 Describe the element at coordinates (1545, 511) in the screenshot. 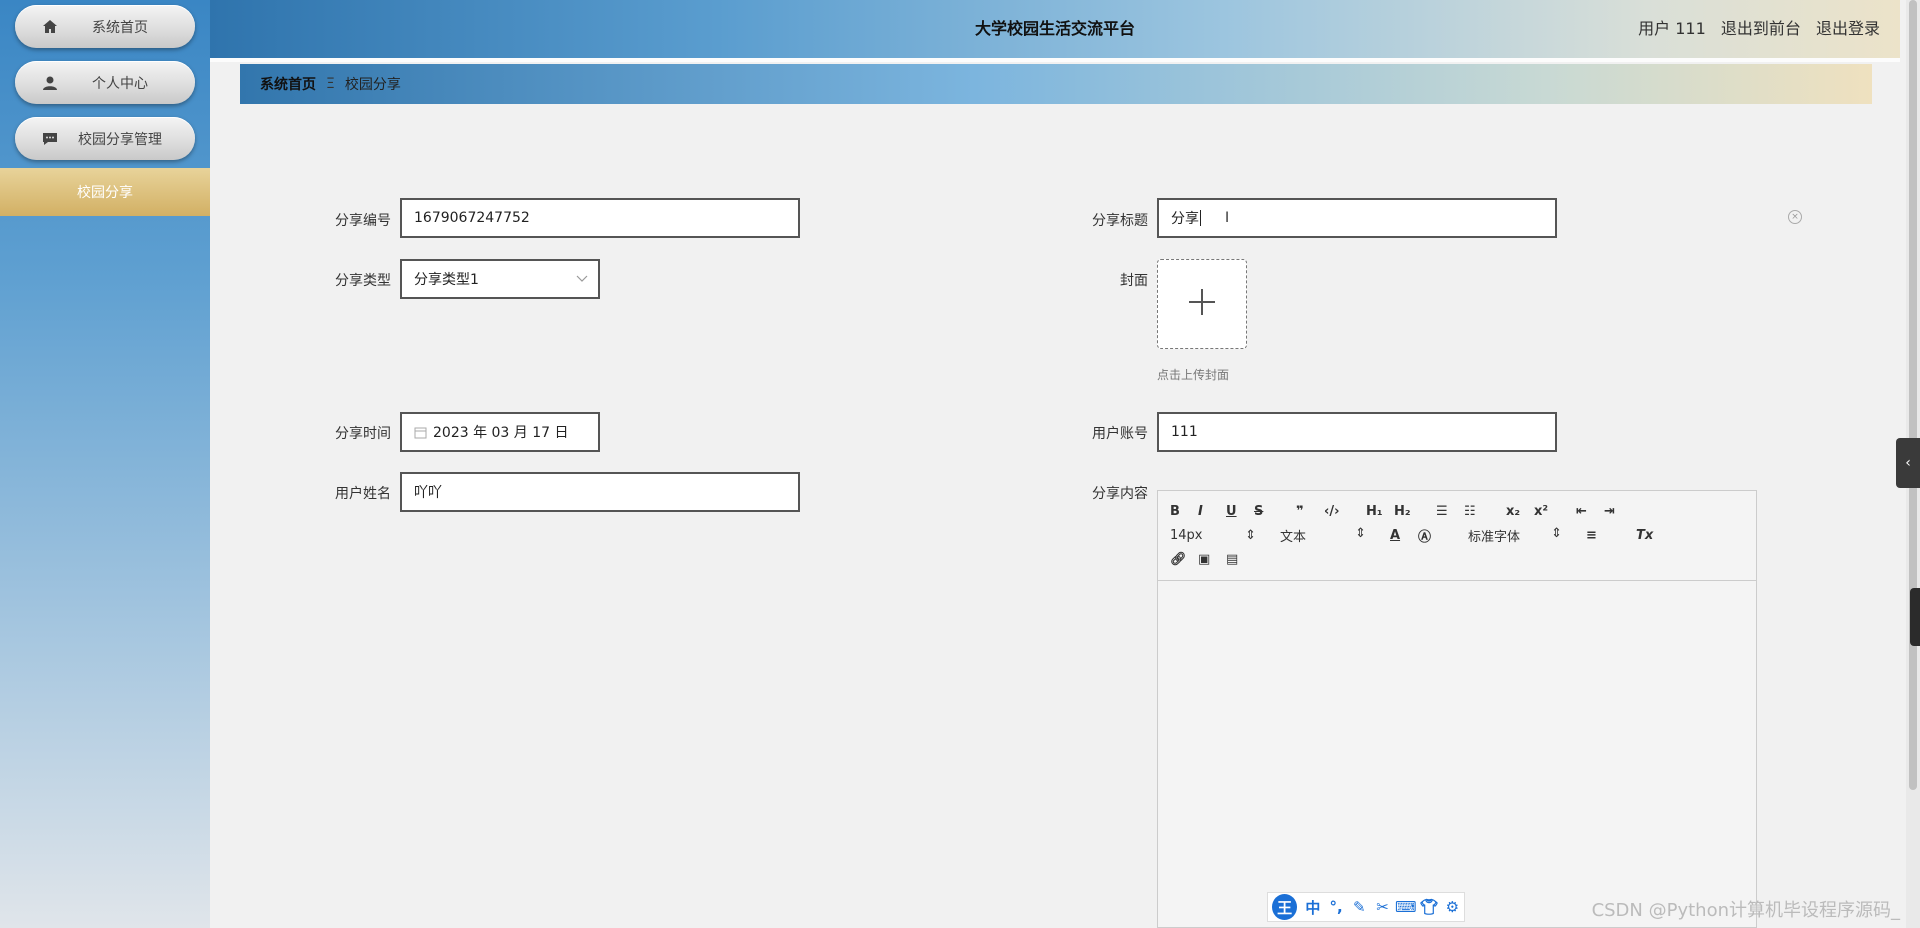

I see `superscript-button: x²` at that location.